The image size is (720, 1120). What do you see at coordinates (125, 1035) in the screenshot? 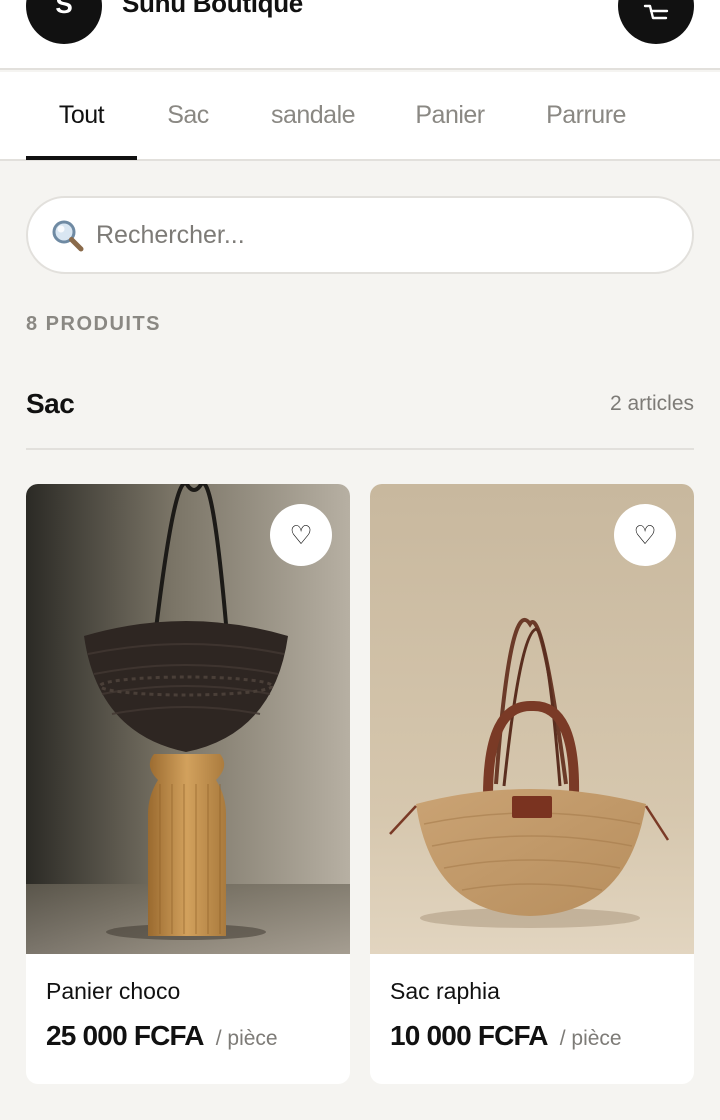
I see `product-price: 25 000 FCFA` at bounding box center [125, 1035].